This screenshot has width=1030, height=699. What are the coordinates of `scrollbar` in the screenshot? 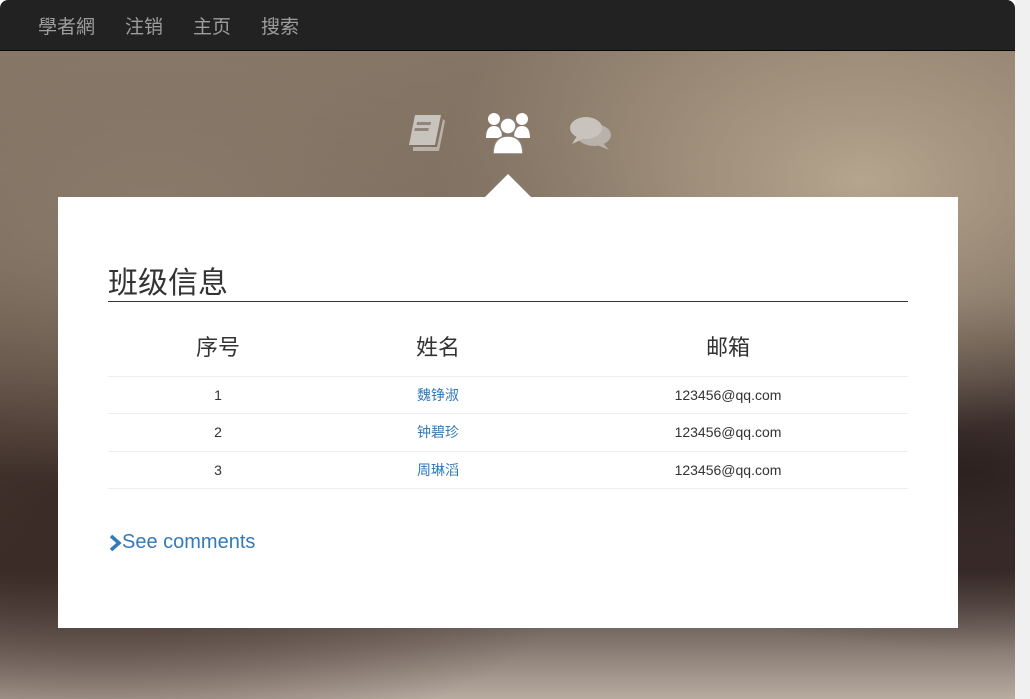 It's located at (1022, 349).